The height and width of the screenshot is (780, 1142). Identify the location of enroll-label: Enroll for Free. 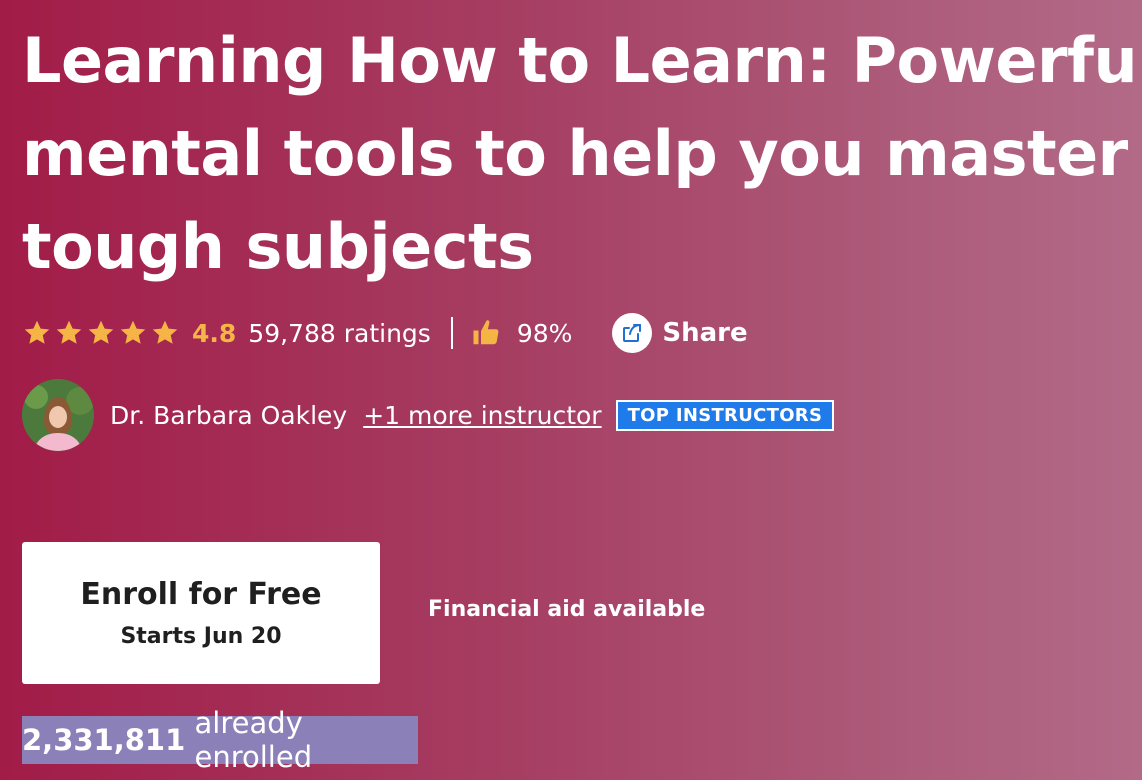
(201, 594).